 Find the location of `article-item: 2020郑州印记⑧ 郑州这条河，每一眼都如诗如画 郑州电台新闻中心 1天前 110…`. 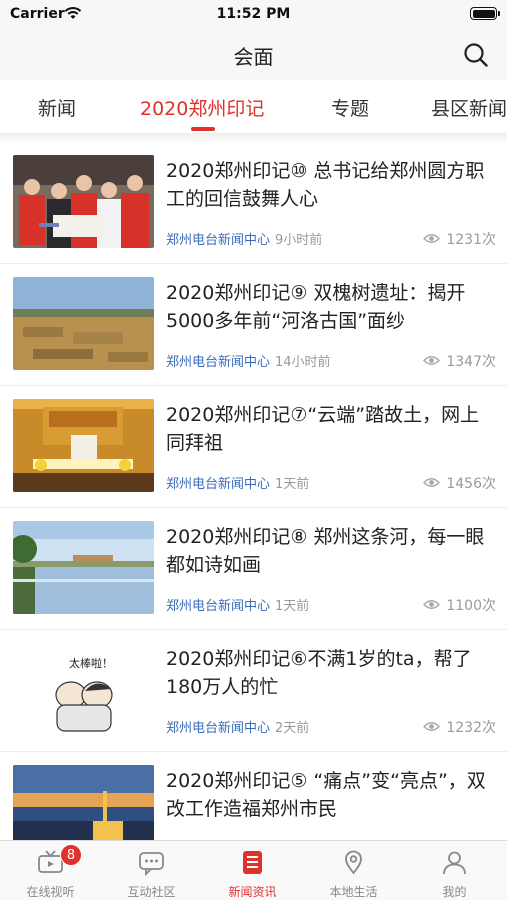

article-item: 2020郑州印记⑧ 郑州这条河，每一眼都如诗如画 郑州电台新闻中心 1天前 110… is located at coordinates (253, 569).